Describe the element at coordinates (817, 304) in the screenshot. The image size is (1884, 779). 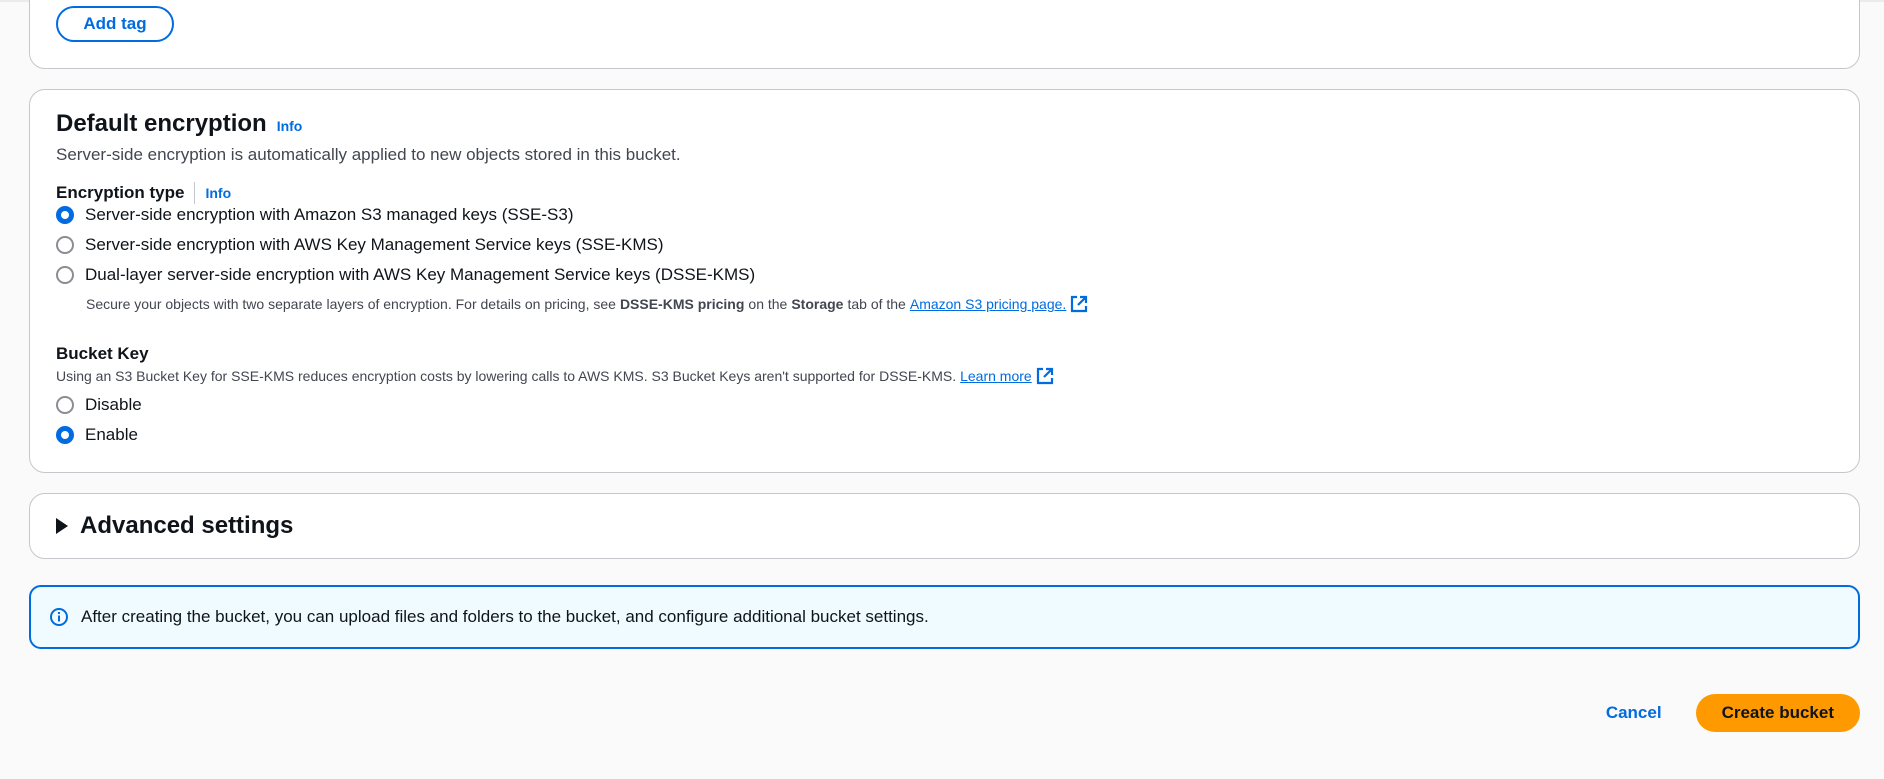
I see `dsse-desc-bold-2: Storage` at that location.